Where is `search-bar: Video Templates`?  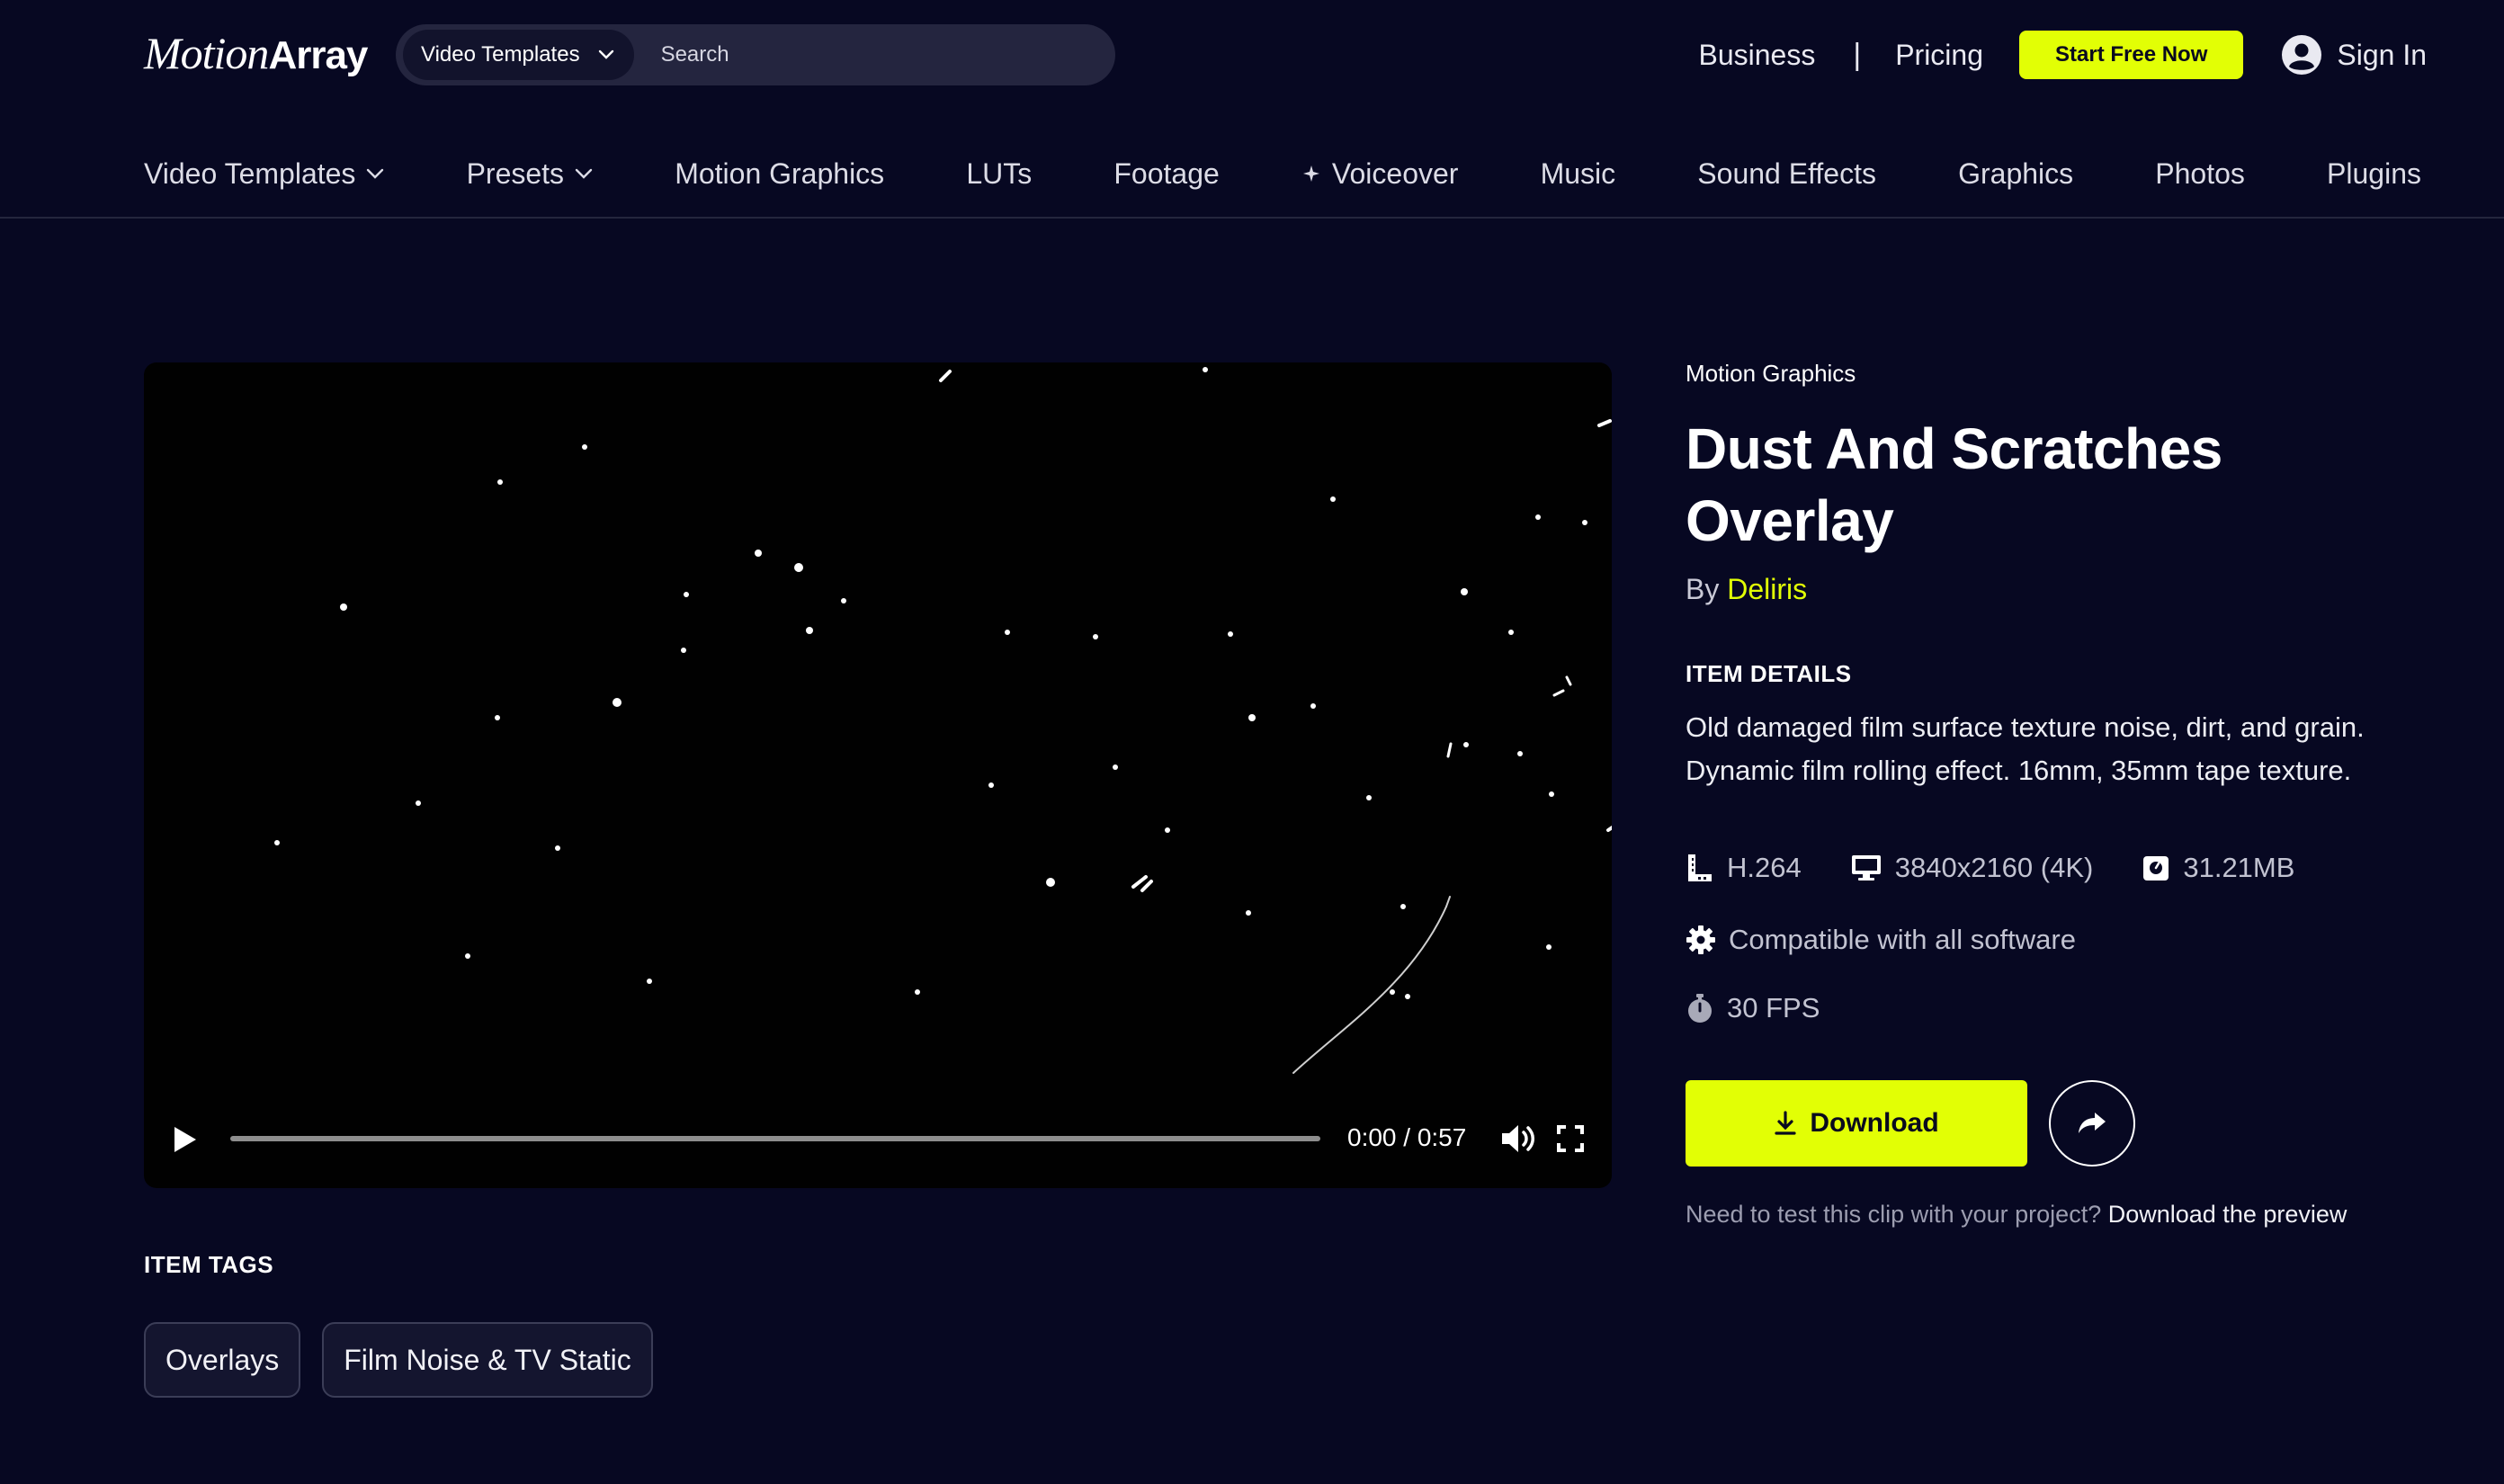
search-bar: Video Templates is located at coordinates (755, 54).